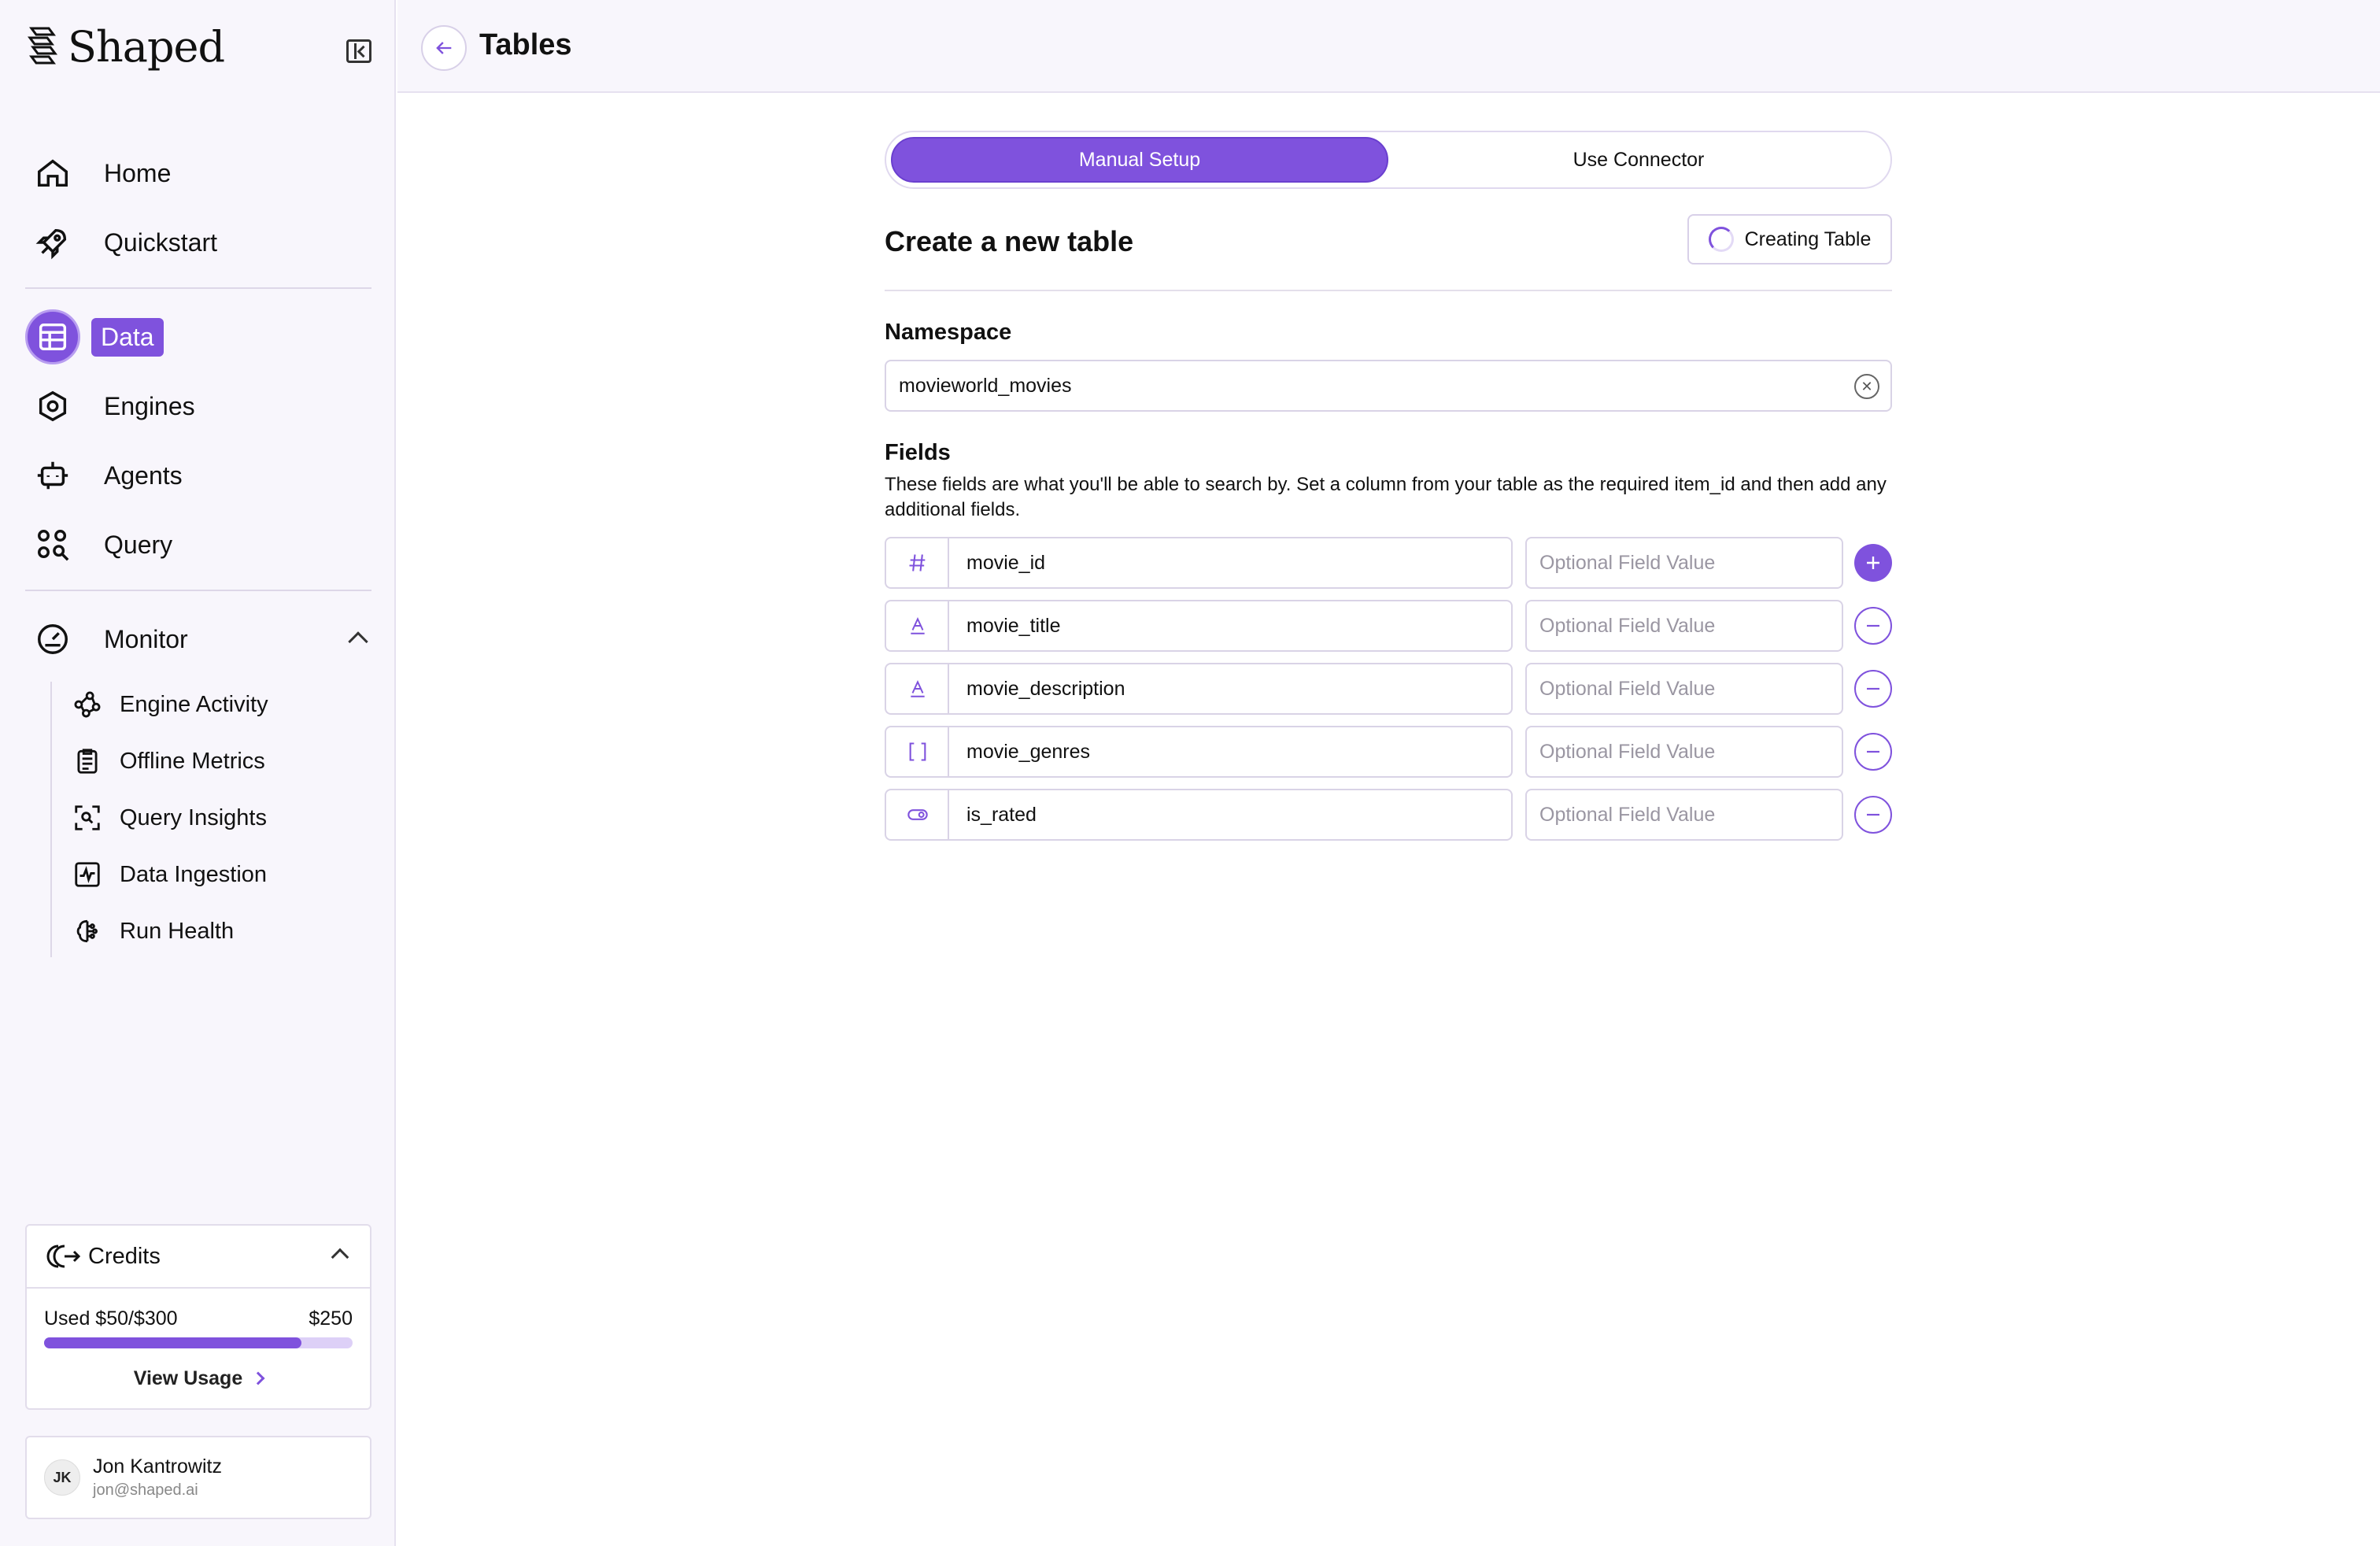 This screenshot has width=2380, height=1546. What do you see at coordinates (52, 544) in the screenshot?
I see `query-icon` at bounding box center [52, 544].